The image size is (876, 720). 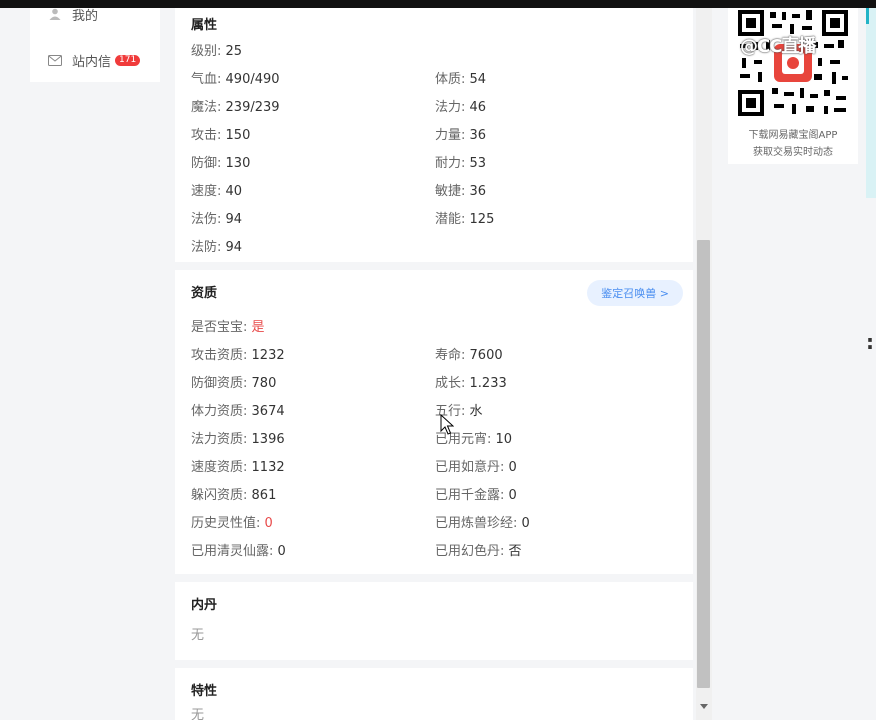 What do you see at coordinates (238, 551) in the screenshot?
I see `aptitude-row: 已用清灵仙露: 0` at bounding box center [238, 551].